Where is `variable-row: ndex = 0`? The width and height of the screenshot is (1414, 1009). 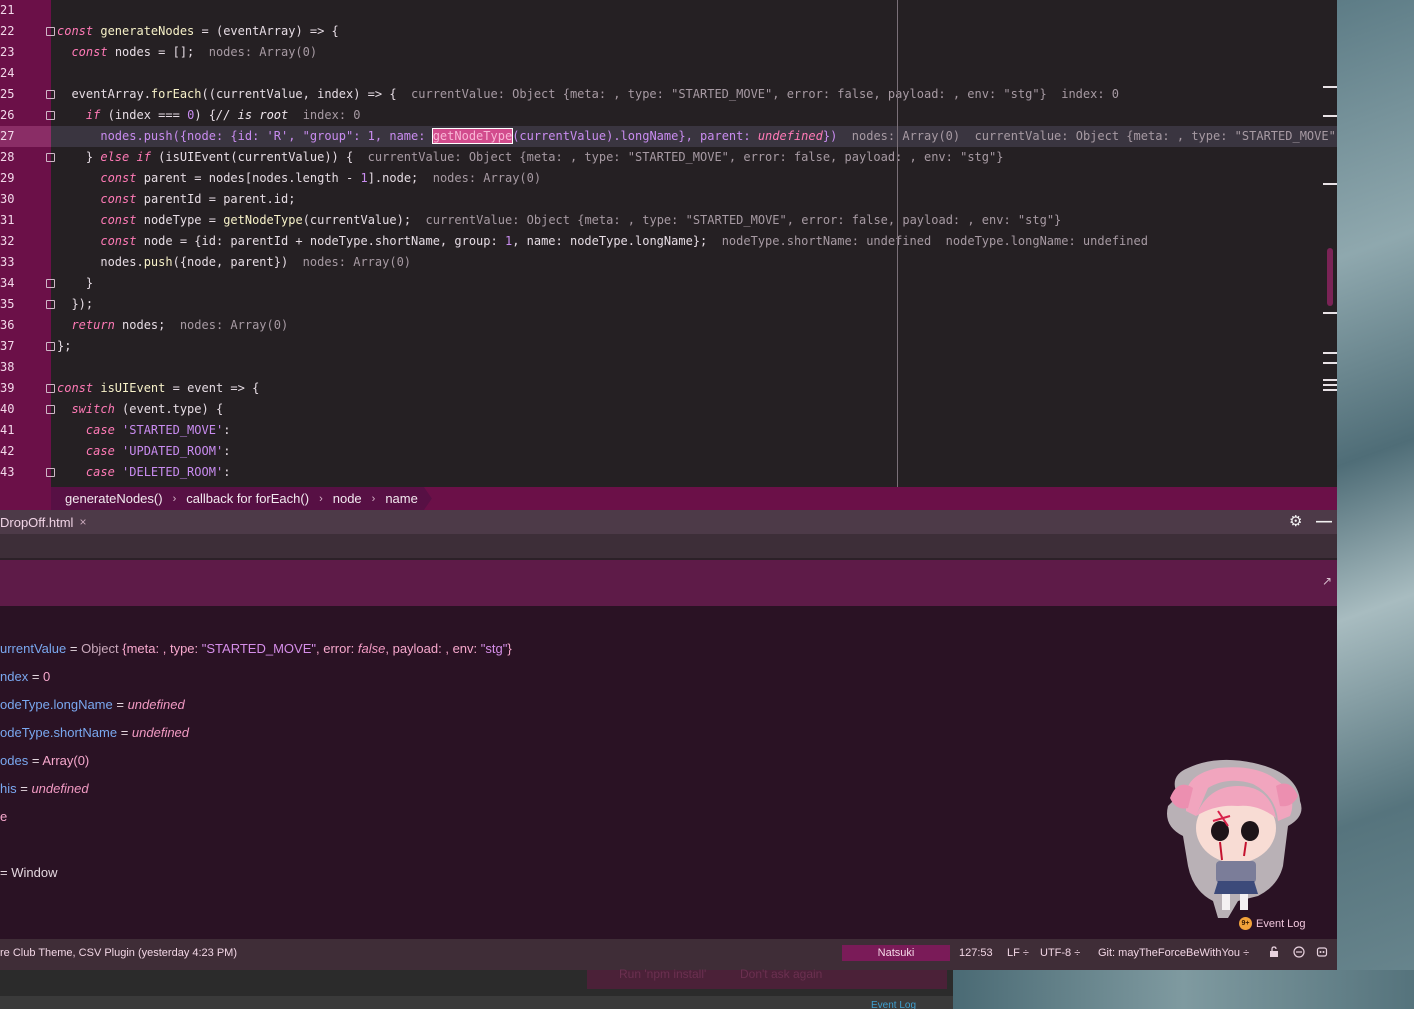 variable-row: ndex = 0 is located at coordinates (25, 677).